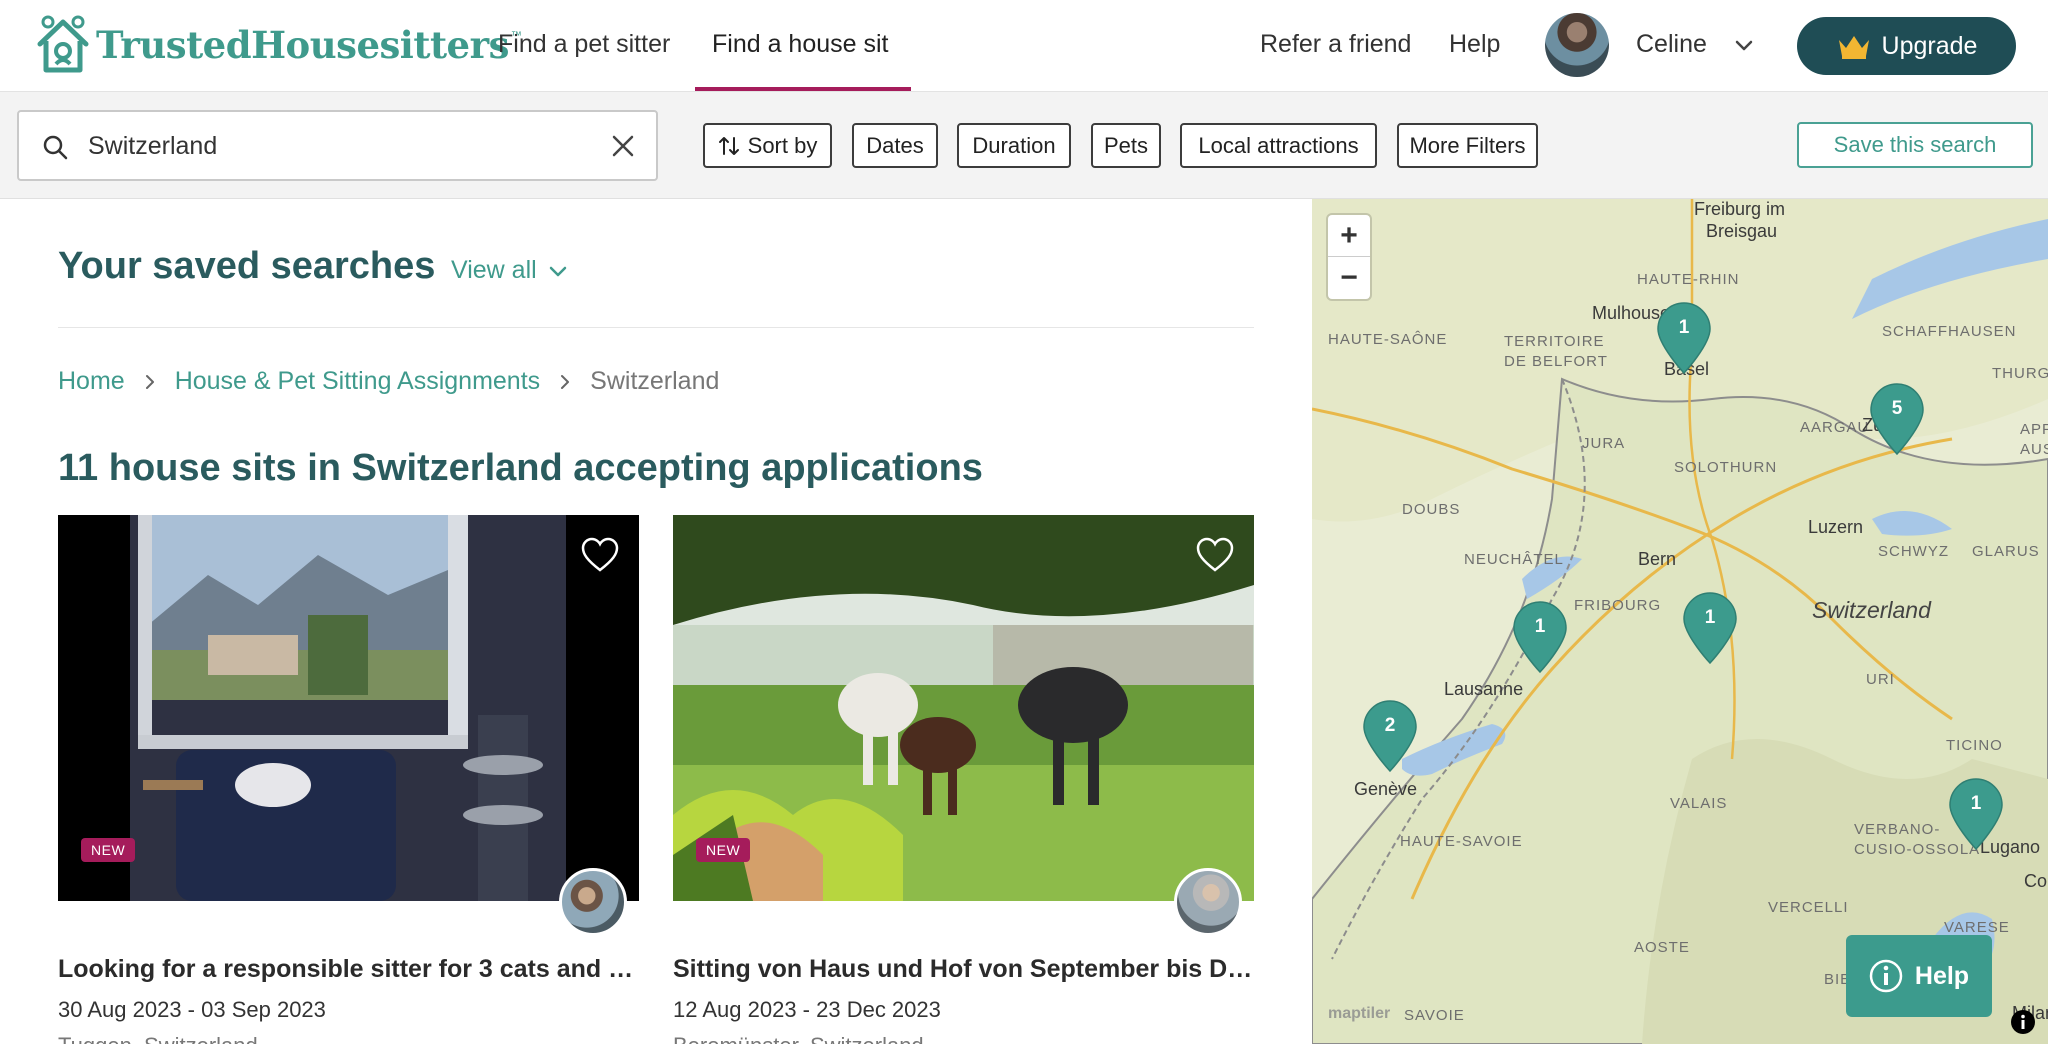 The image size is (2048, 1044). I want to click on map-region-label: HAUTE-SAVOIE, so click(1461, 841).